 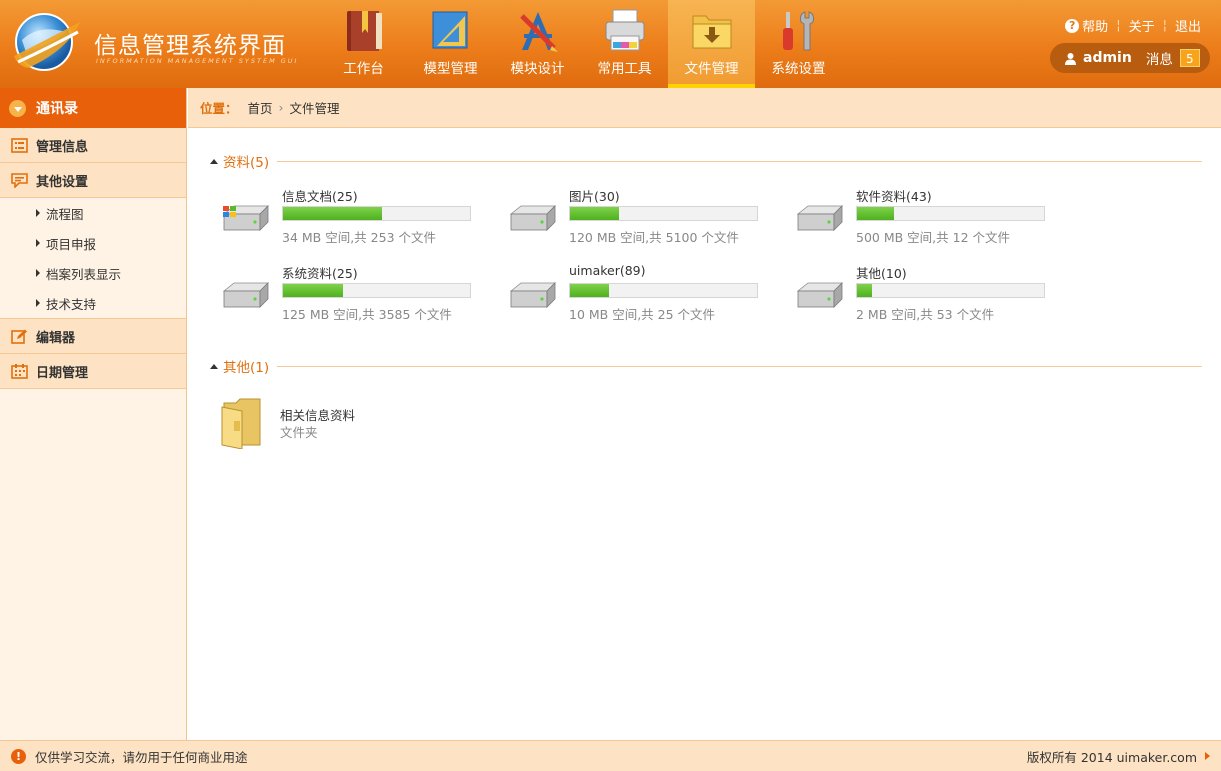 I want to click on drive-info: 10 MB 空间,共 25 个文件, so click(x=642, y=314).